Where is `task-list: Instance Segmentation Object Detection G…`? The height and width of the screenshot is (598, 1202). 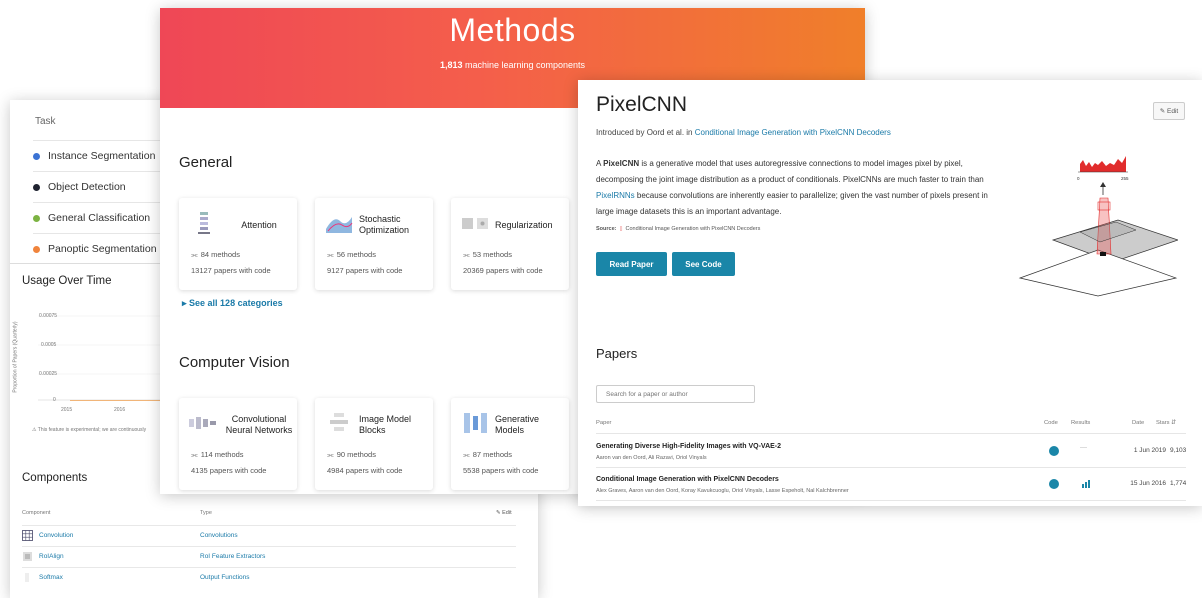 task-list: Instance Segmentation Object Detection G… is located at coordinates (103, 202).